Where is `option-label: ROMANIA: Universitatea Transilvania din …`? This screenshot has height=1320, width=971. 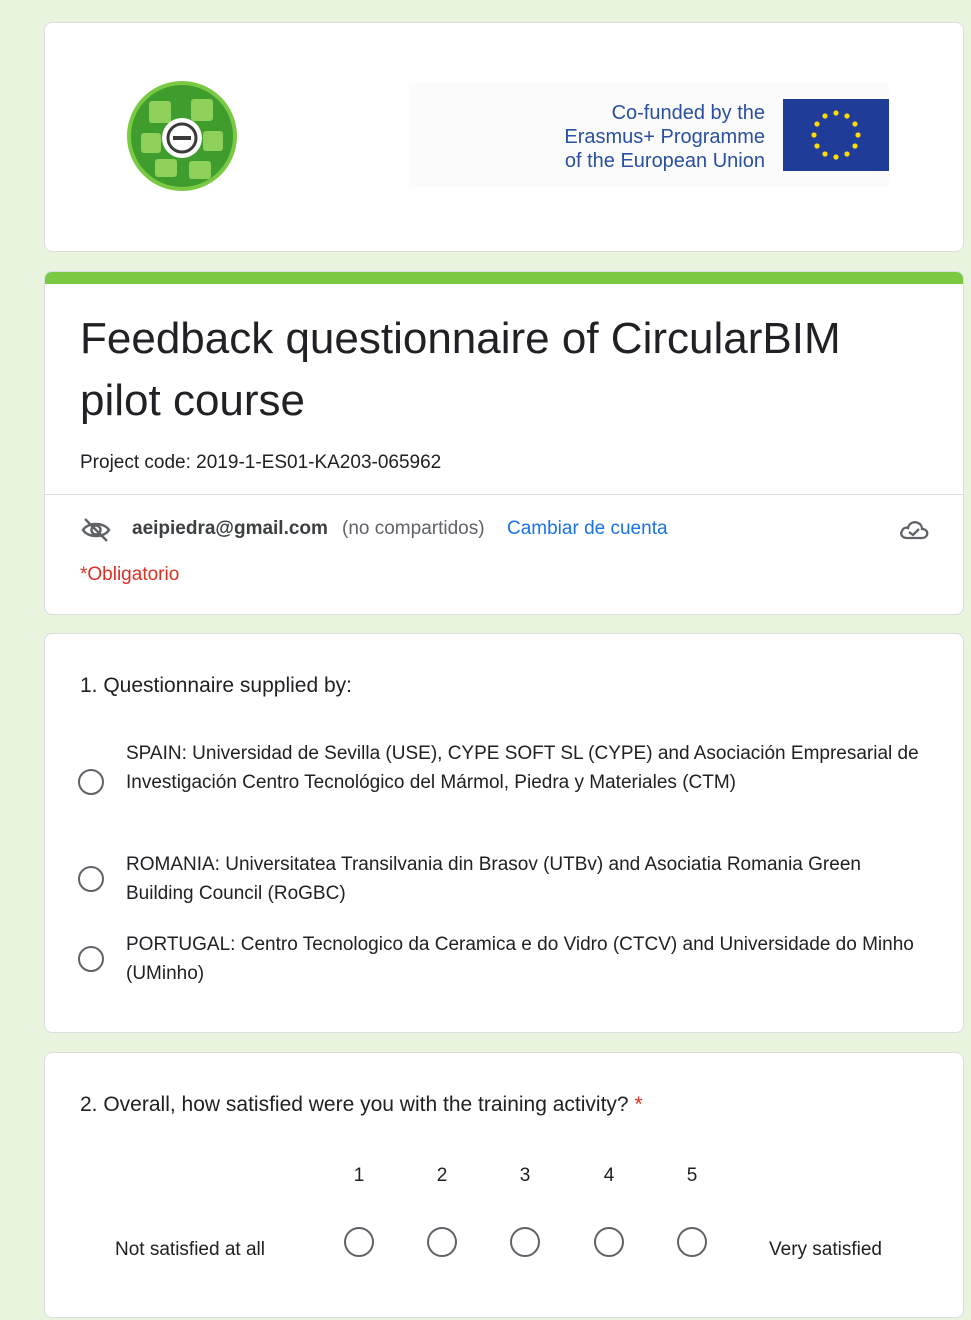
option-label: ROMANIA: Universitatea Transilvania din … is located at coordinates (493, 879).